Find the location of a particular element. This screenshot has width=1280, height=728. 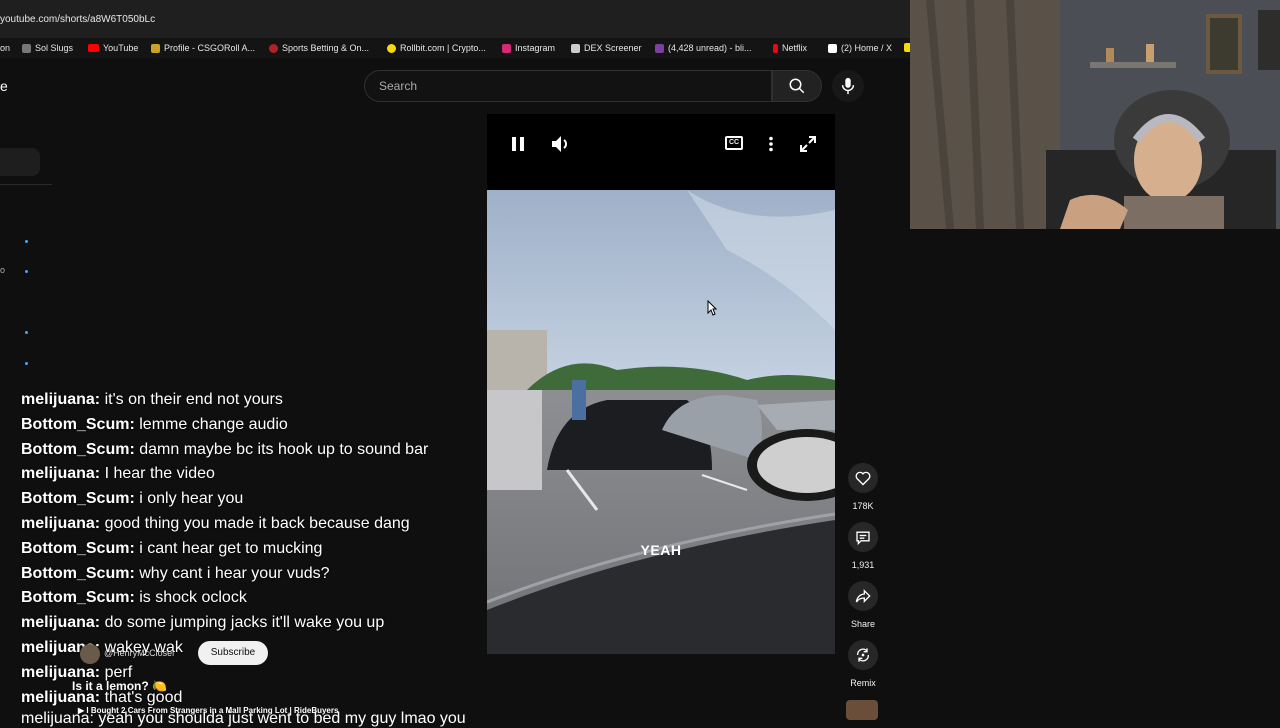

voice-search-button is located at coordinates (848, 86).